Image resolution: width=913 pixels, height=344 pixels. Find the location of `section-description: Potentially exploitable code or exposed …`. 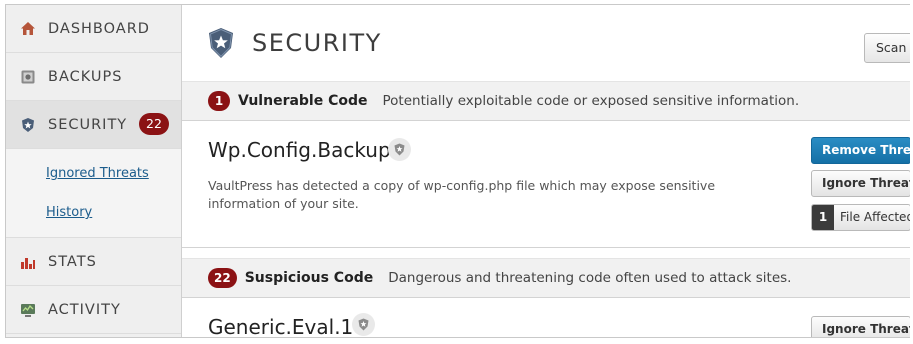

section-description: Potentially exploitable code or exposed … is located at coordinates (591, 101).